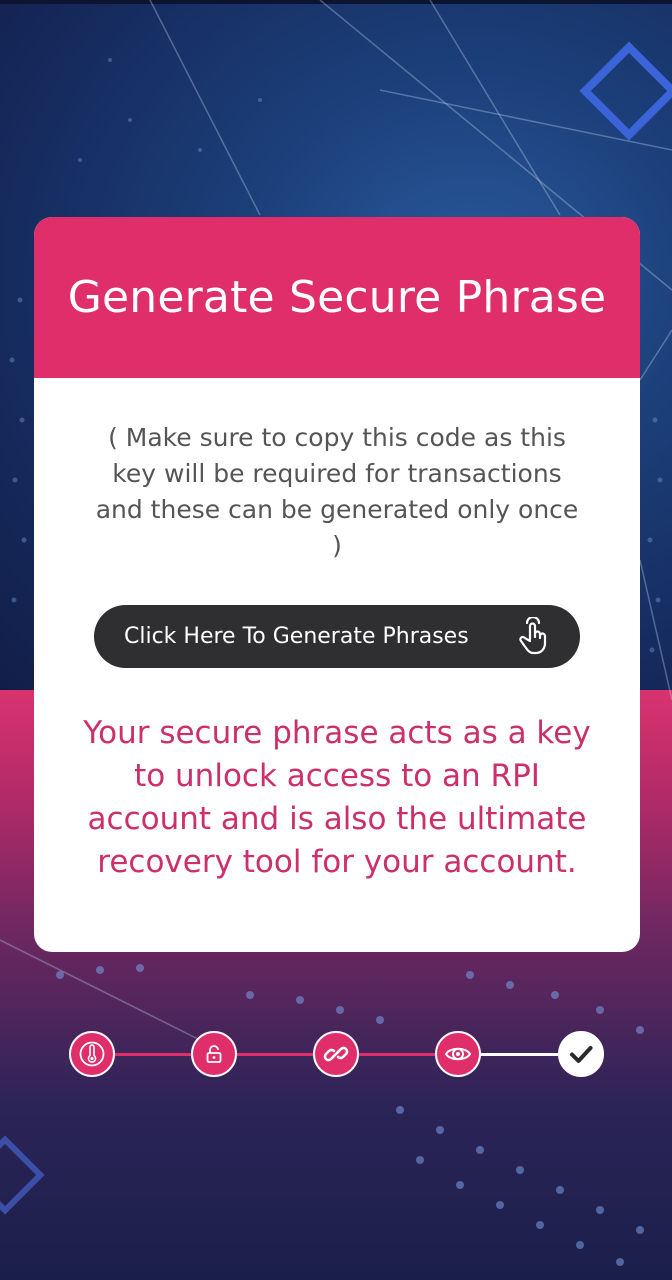 The width and height of the screenshot is (672, 1280). I want to click on checkmark-icon, so click(581, 1054).